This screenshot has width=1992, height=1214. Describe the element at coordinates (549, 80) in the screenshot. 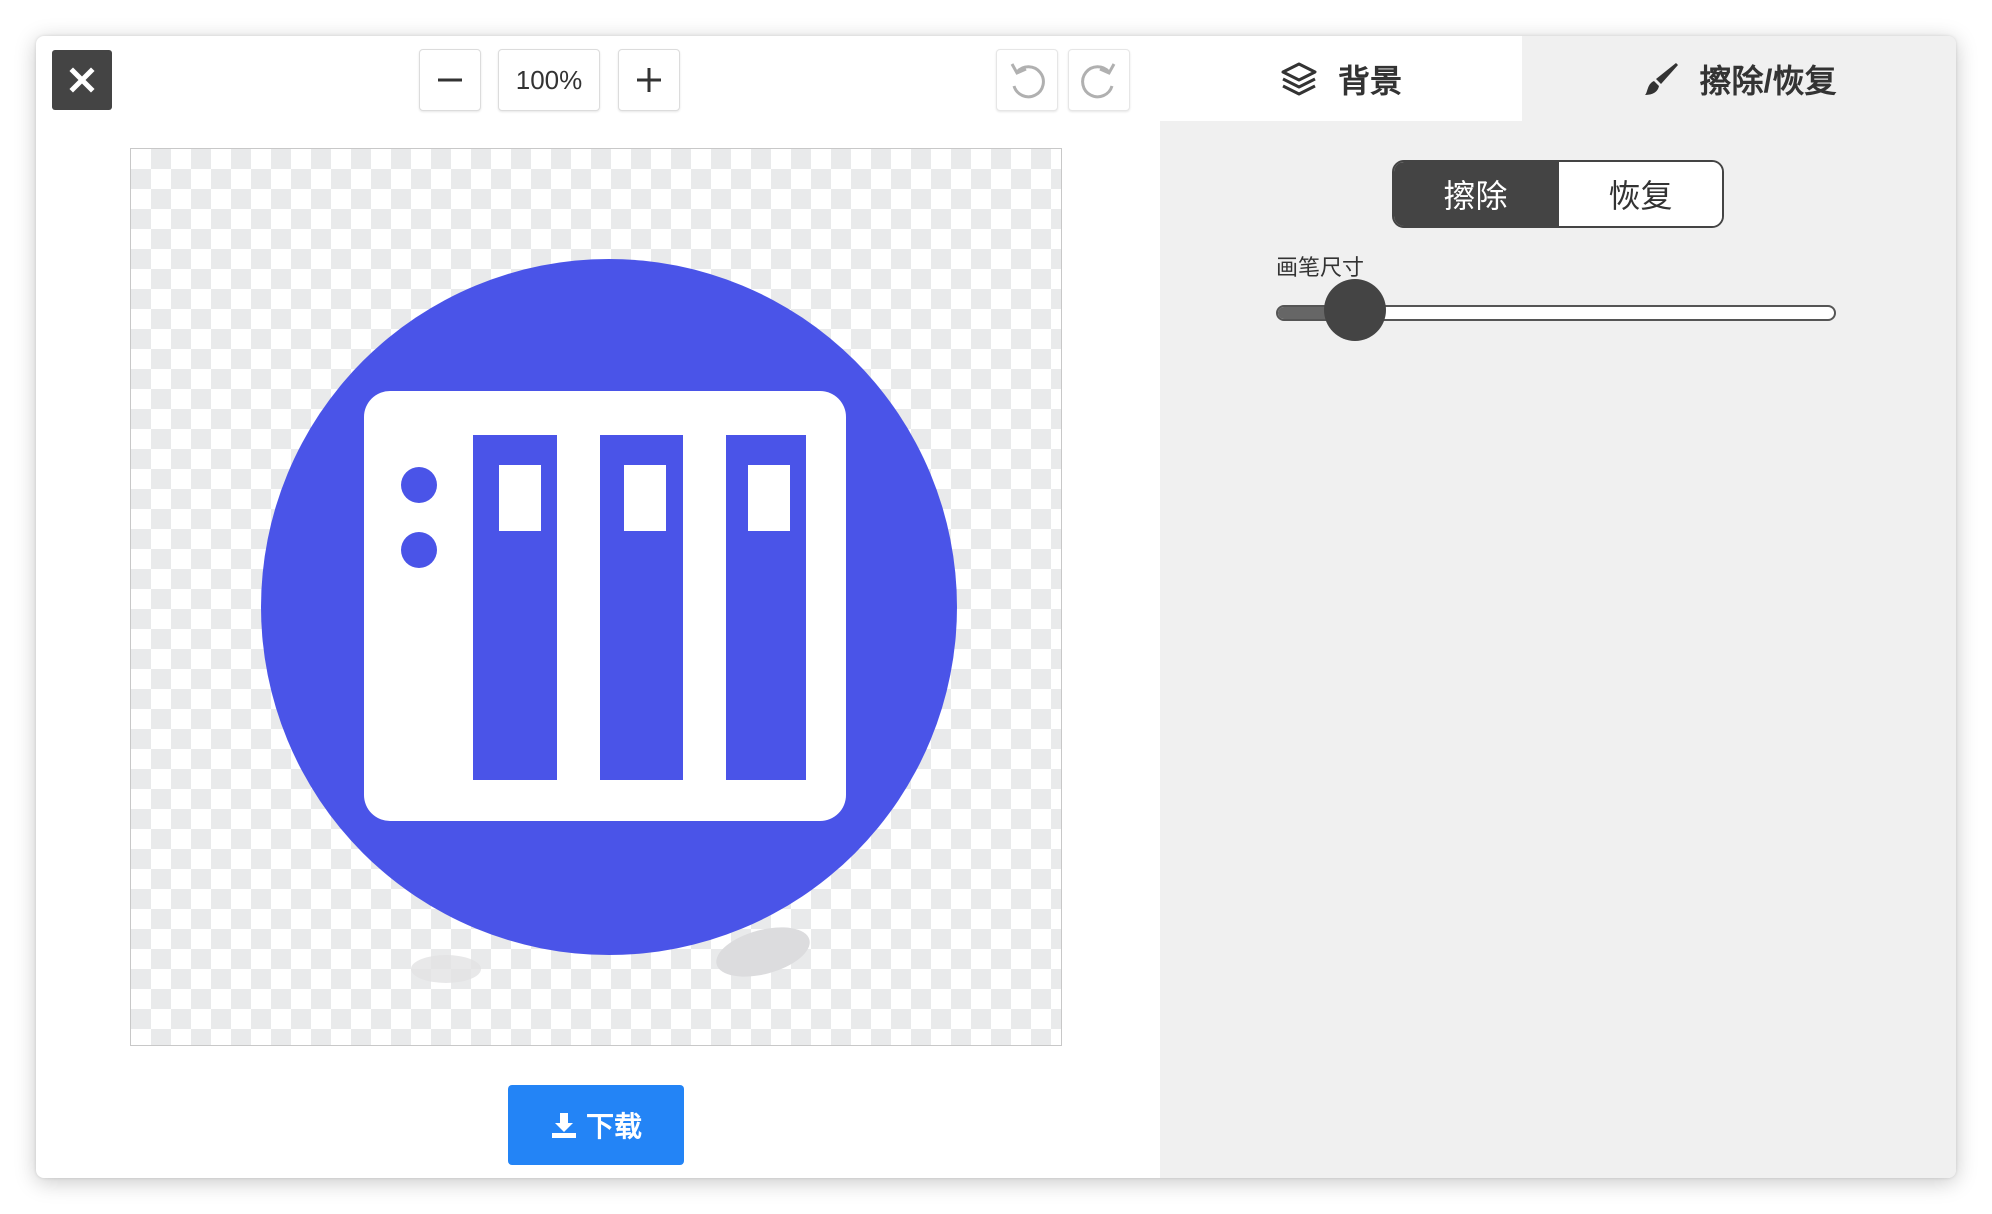

I see `zoom-level-display: 100%` at that location.